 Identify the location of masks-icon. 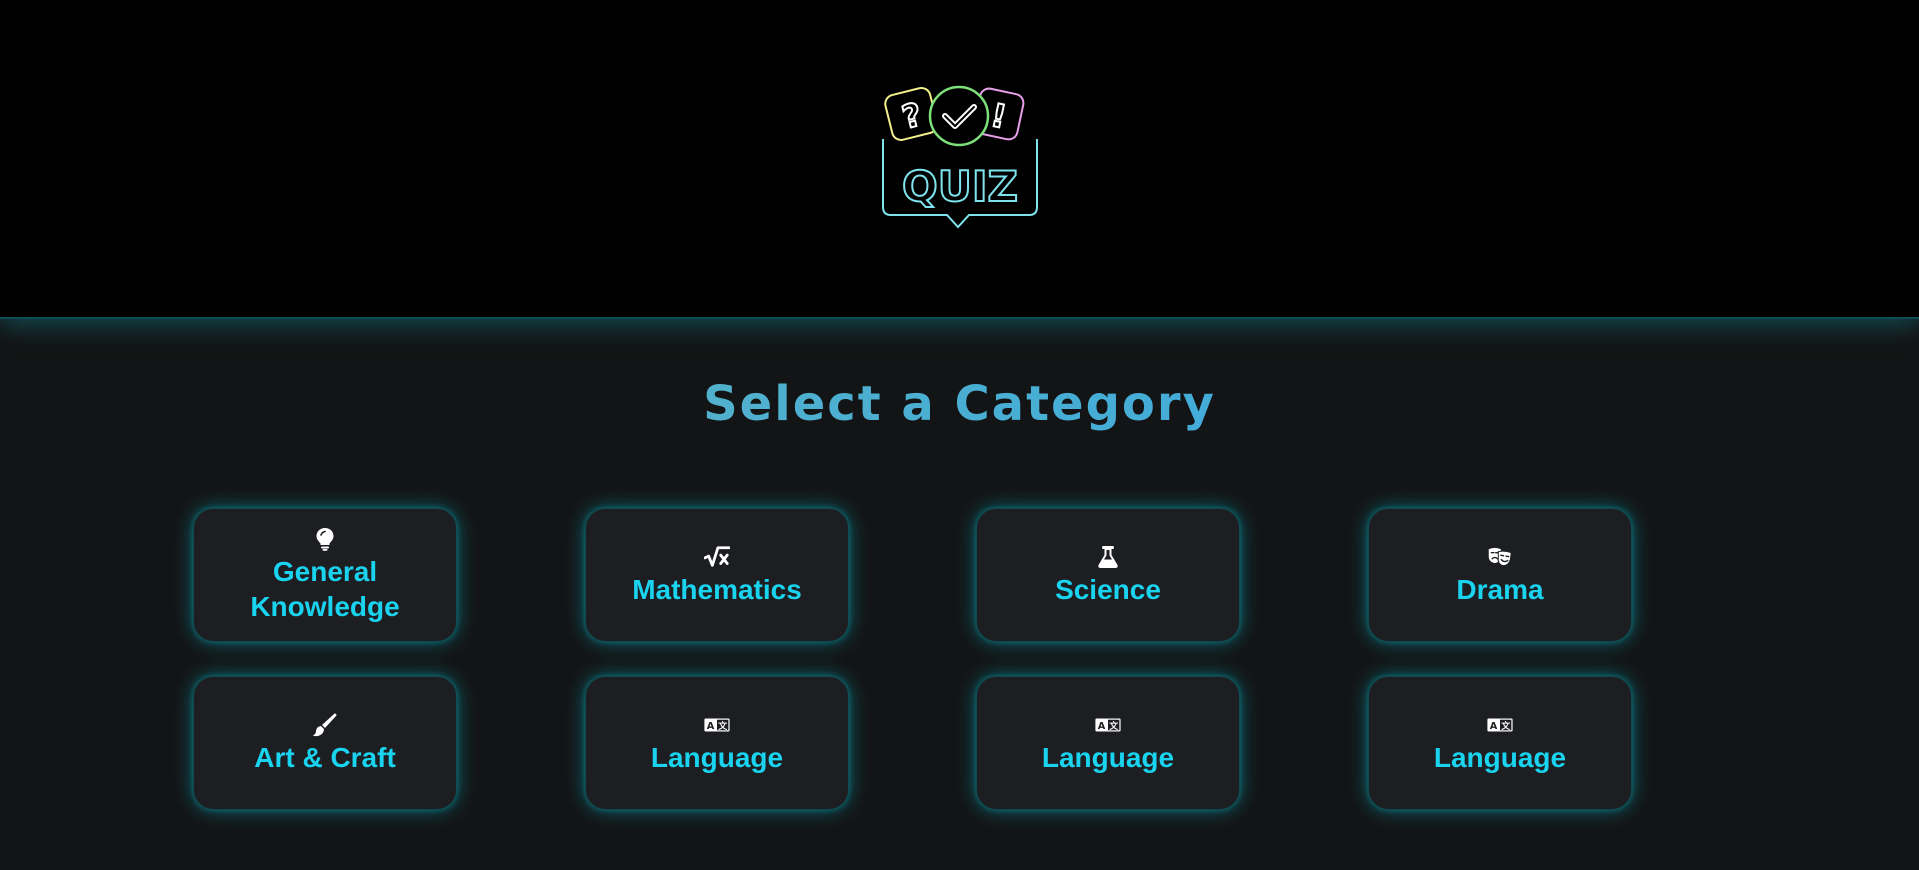
(1500, 557).